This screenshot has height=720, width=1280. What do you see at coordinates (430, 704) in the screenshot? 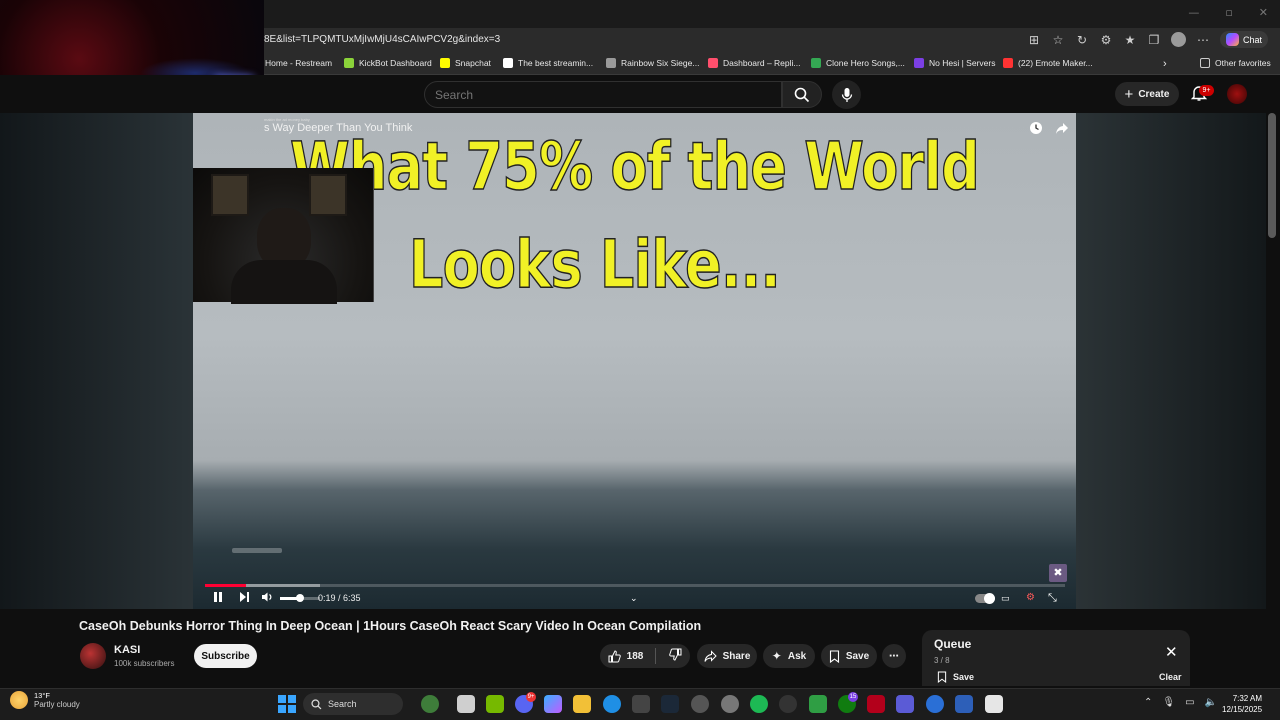
I see `app-icon-plant` at bounding box center [430, 704].